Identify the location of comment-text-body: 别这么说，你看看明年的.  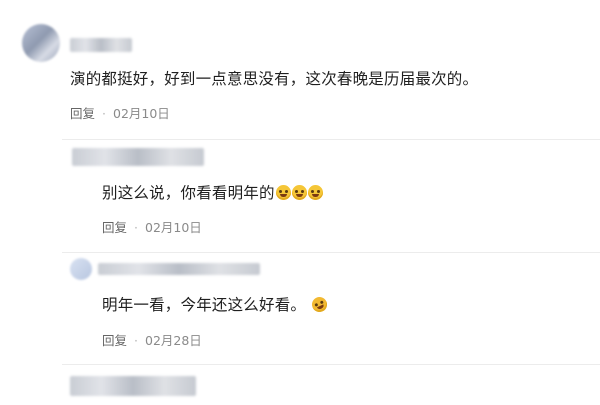
(188, 193).